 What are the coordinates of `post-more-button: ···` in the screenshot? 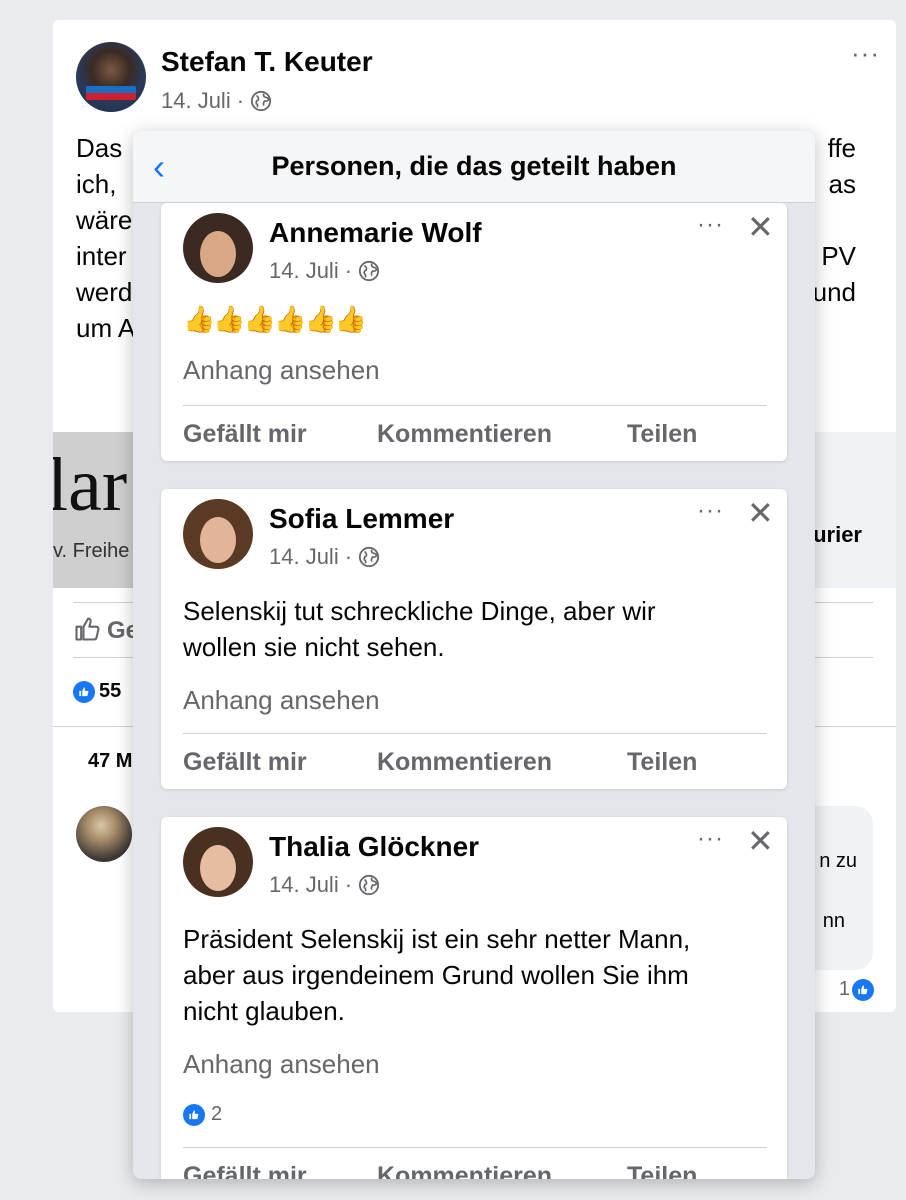 It's located at (865, 53).